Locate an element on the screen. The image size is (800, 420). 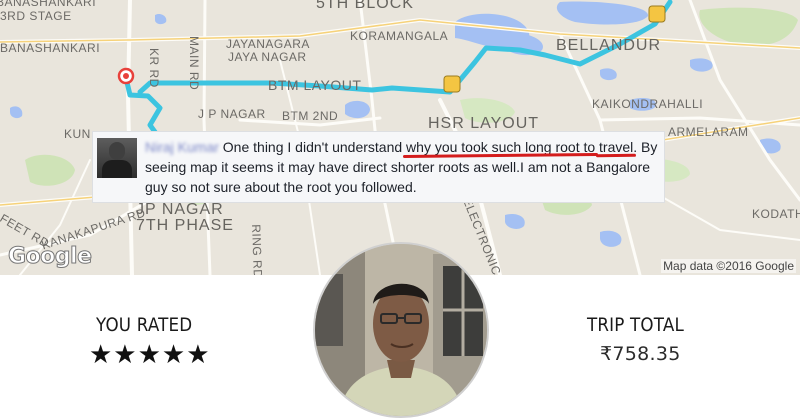
you-rated-label: YOU RATED is located at coordinates (144, 325).